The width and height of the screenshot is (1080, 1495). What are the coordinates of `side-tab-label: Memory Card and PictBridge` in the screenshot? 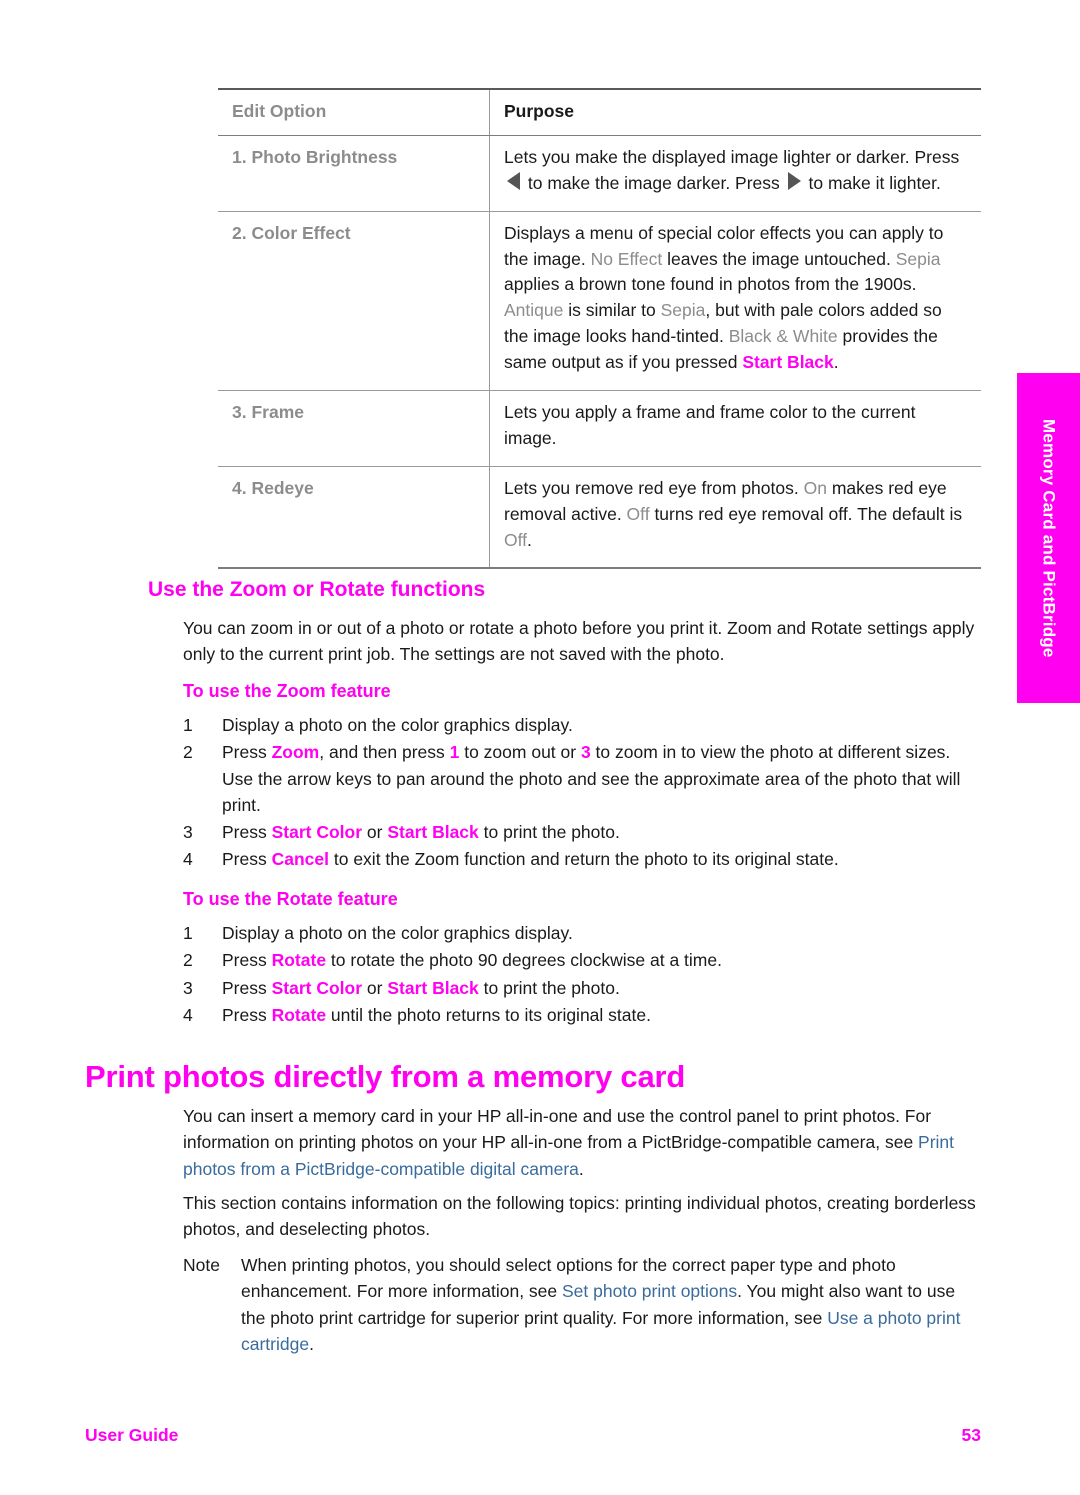 It's located at (1049, 538).